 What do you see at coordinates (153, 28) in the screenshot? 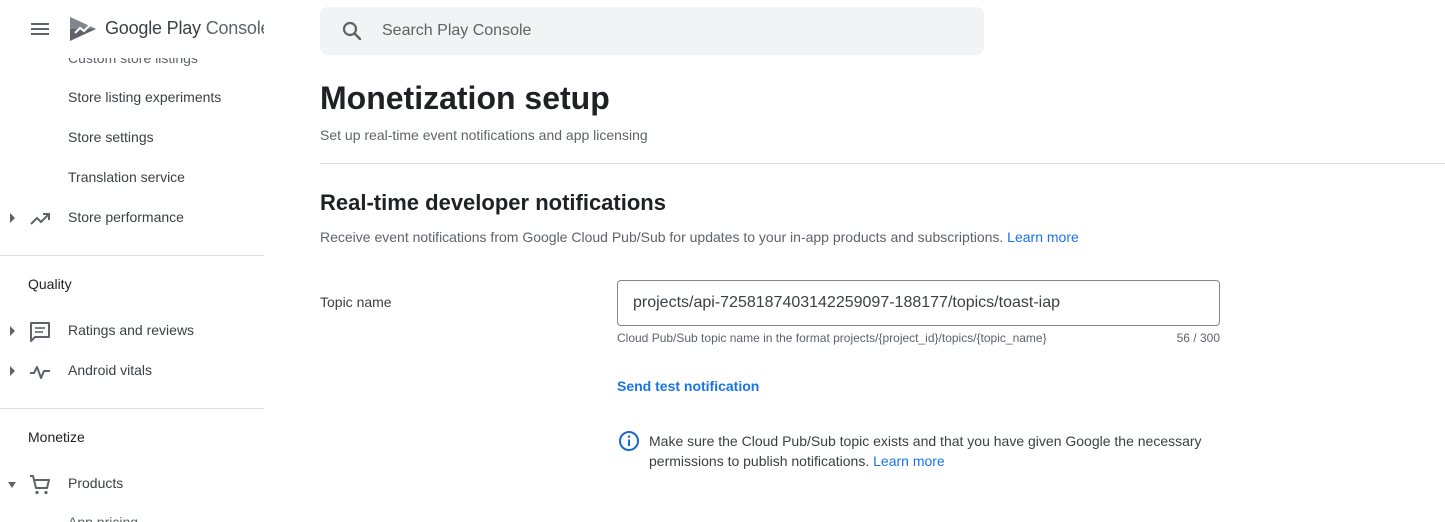
I see `brand-google-play: Google Play` at bounding box center [153, 28].